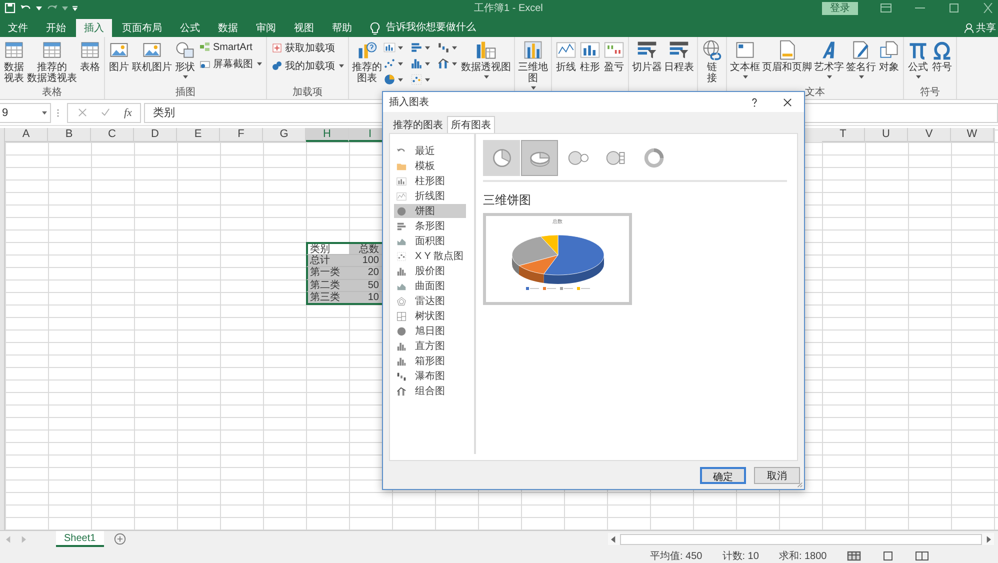 The width and height of the screenshot is (998, 563). I want to click on subtype-title: 三维饼图, so click(507, 200).